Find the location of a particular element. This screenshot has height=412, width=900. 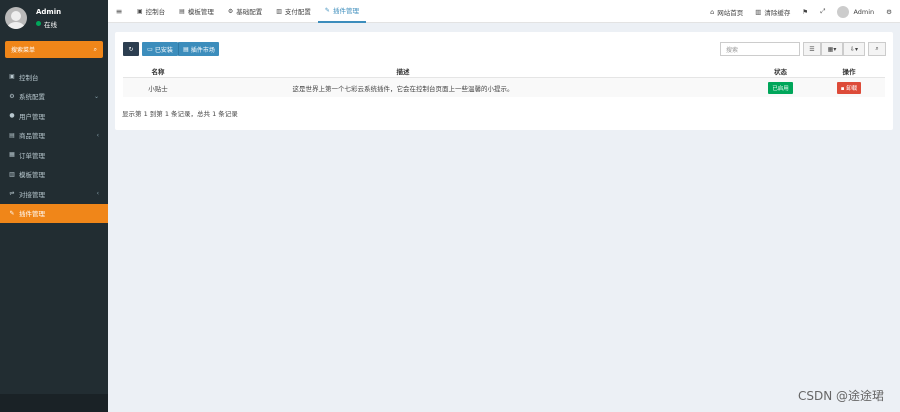

user-status: 在线 is located at coordinates (48, 24).